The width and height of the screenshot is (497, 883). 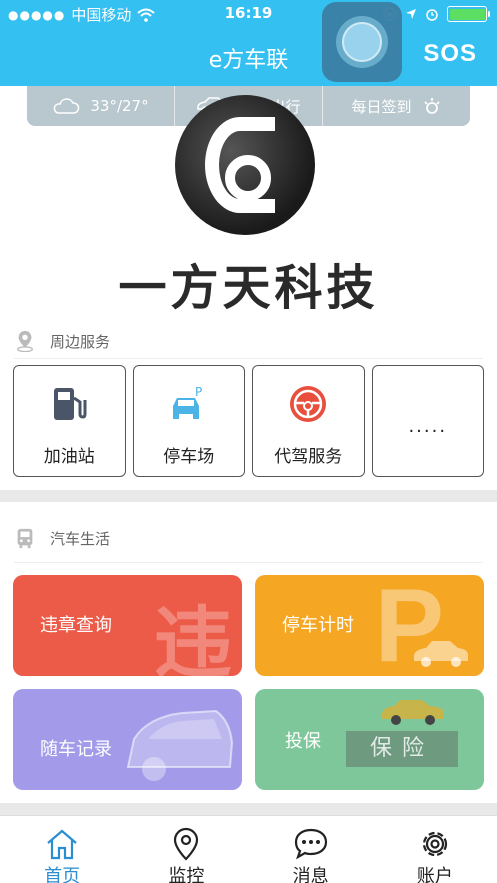 I want to click on card-label: 随车记录, so click(x=76, y=749).